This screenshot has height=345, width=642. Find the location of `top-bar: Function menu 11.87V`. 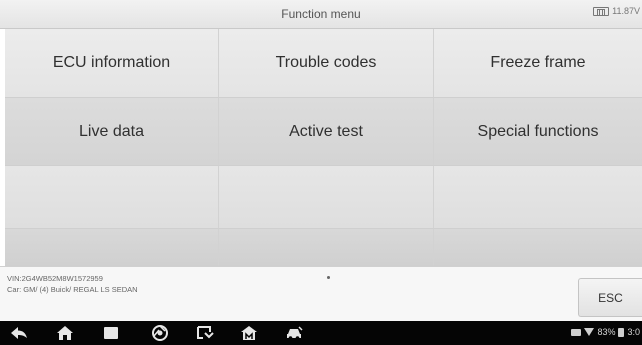

top-bar: Function menu 11.87V is located at coordinates (321, 14).